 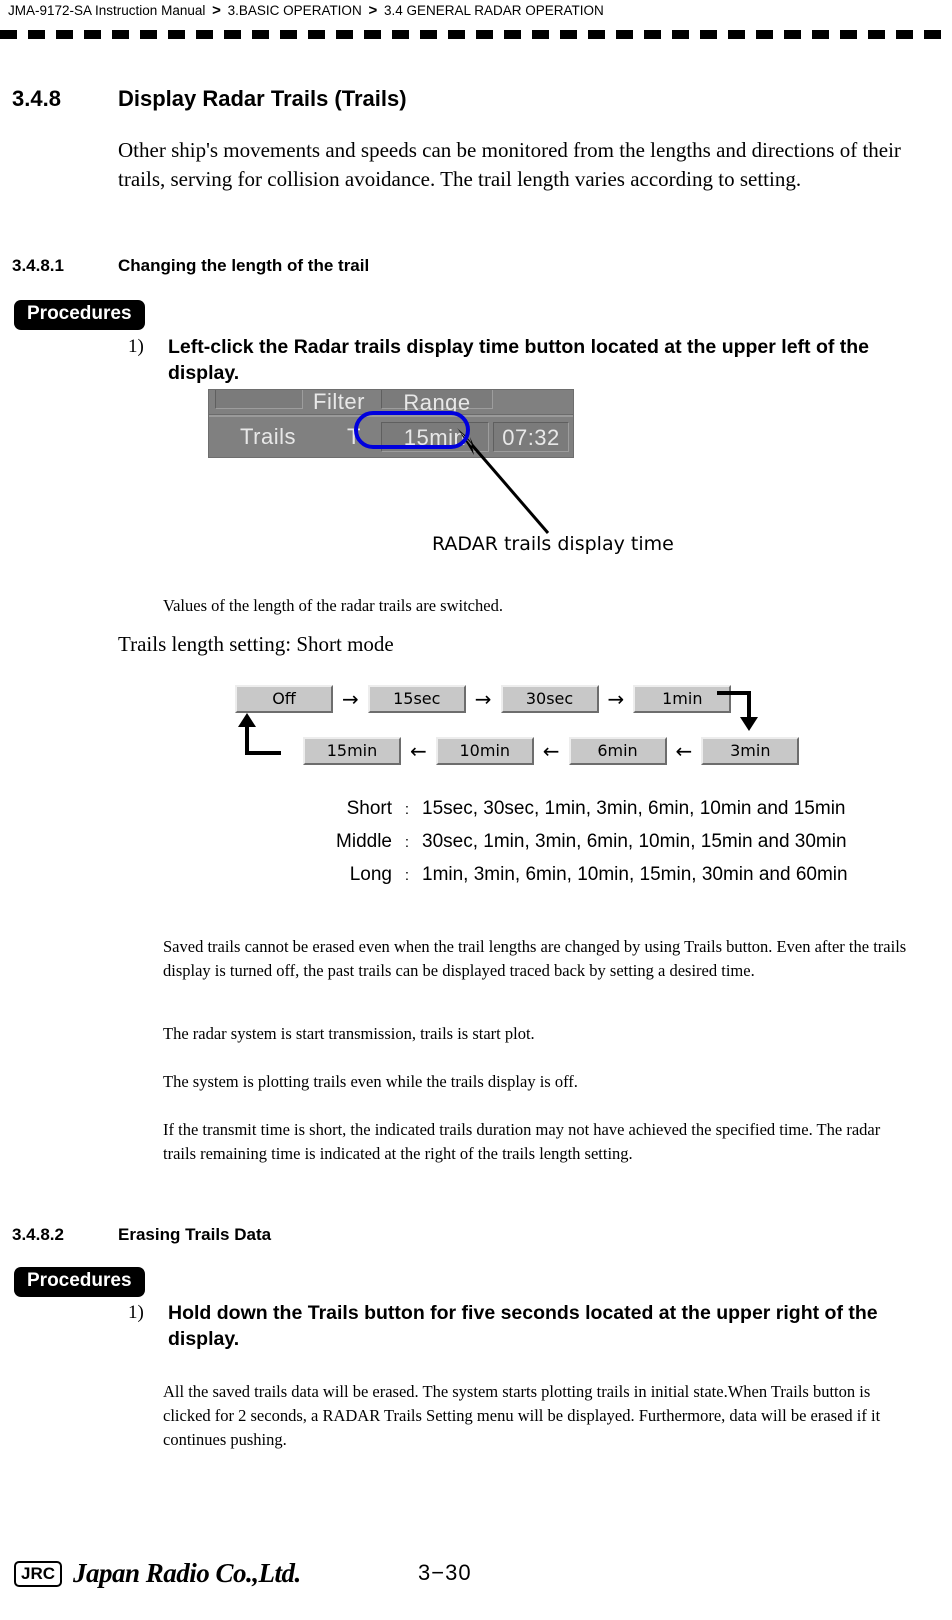 I want to click on section-number-3-4-8-1: 3.4.8.1, so click(x=38, y=265).